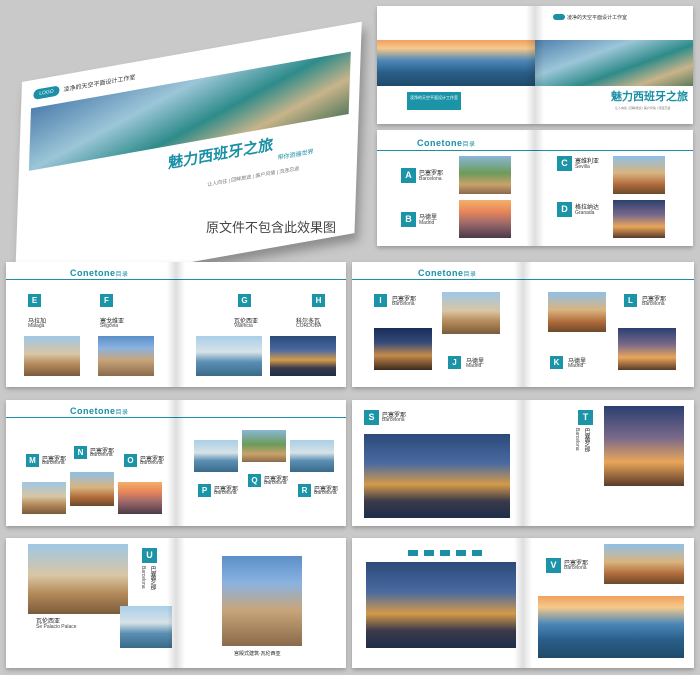 The image size is (700, 675). I want to click on toc1-badge-d: D, so click(564, 209).